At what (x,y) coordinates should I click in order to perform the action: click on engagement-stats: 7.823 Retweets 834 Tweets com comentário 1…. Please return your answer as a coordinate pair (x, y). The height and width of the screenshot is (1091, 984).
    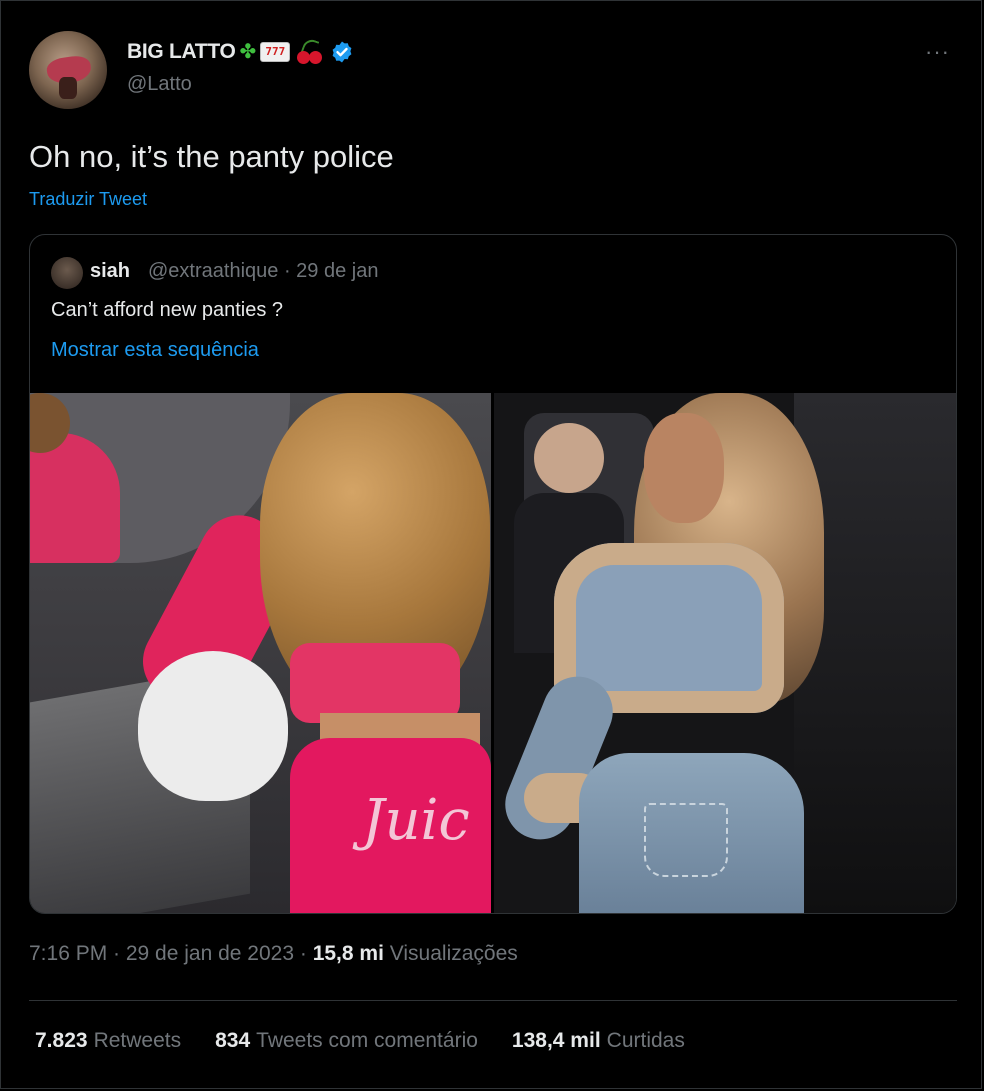
    Looking at the image, I should click on (360, 1041).